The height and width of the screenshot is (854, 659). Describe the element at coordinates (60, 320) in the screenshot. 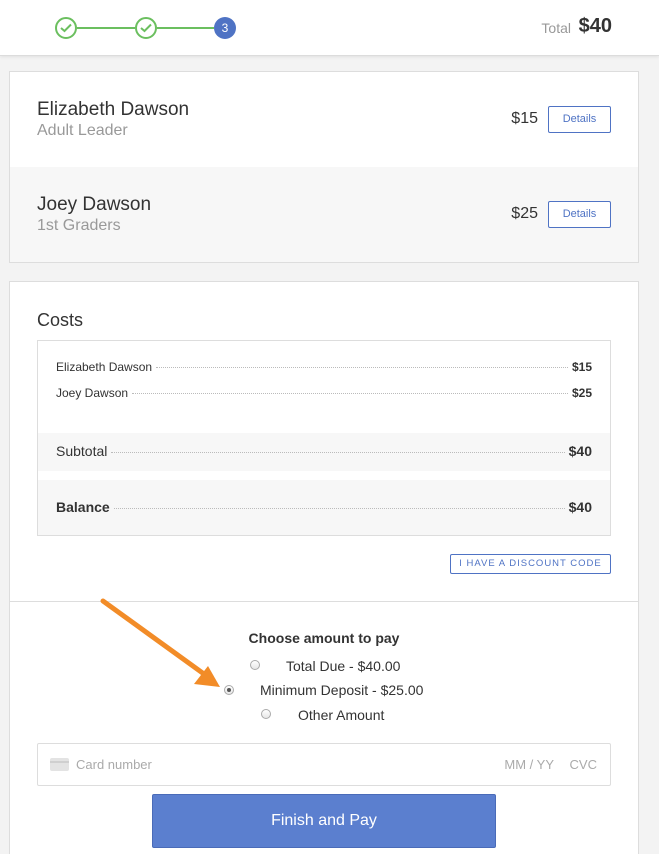

I see `costs-title: Costs` at that location.